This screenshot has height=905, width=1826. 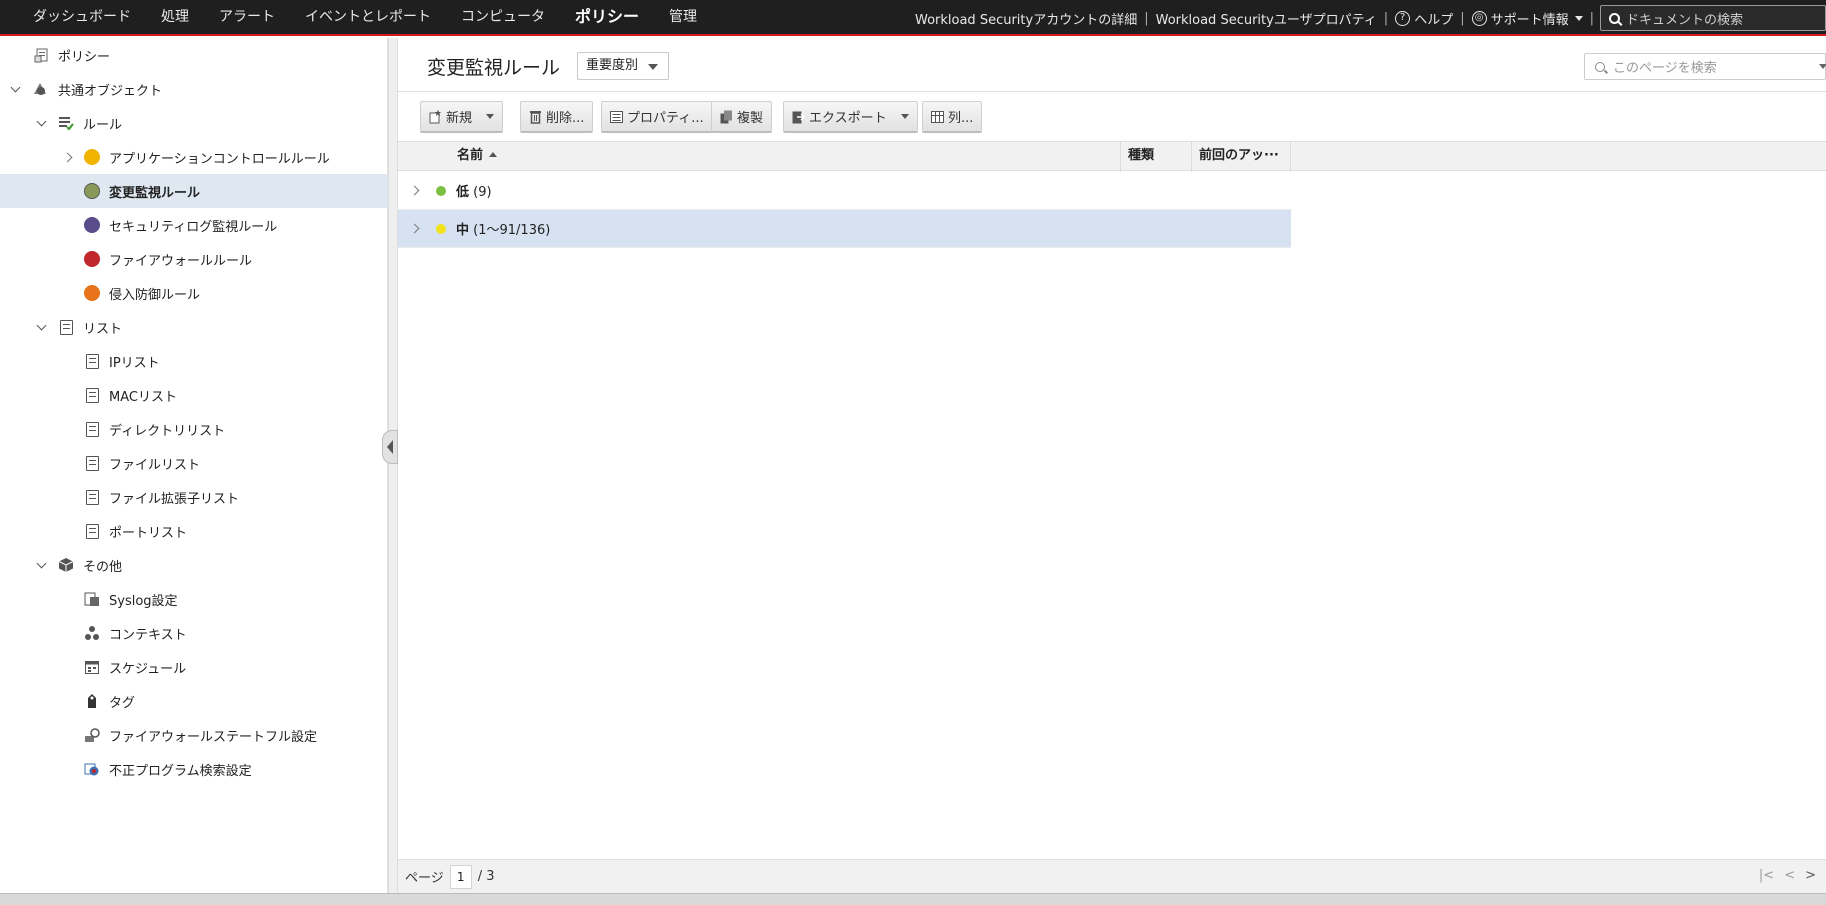 I want to click on tree-item-rules: ルール, so click(x=194, y=123).